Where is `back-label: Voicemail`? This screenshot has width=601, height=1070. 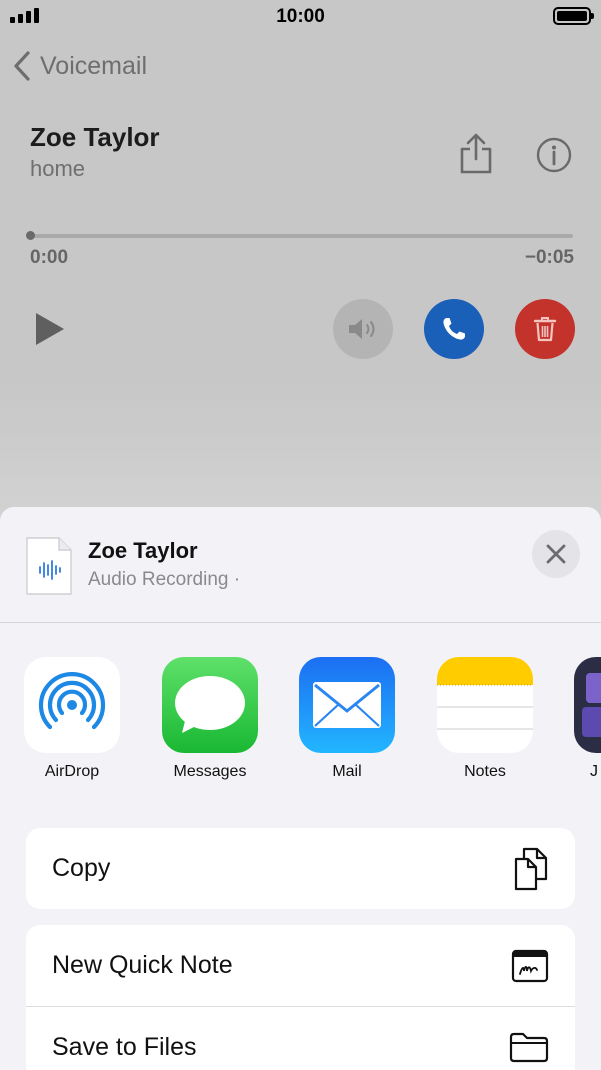 back-label: Voicemail is located at coordinates (93, 65).